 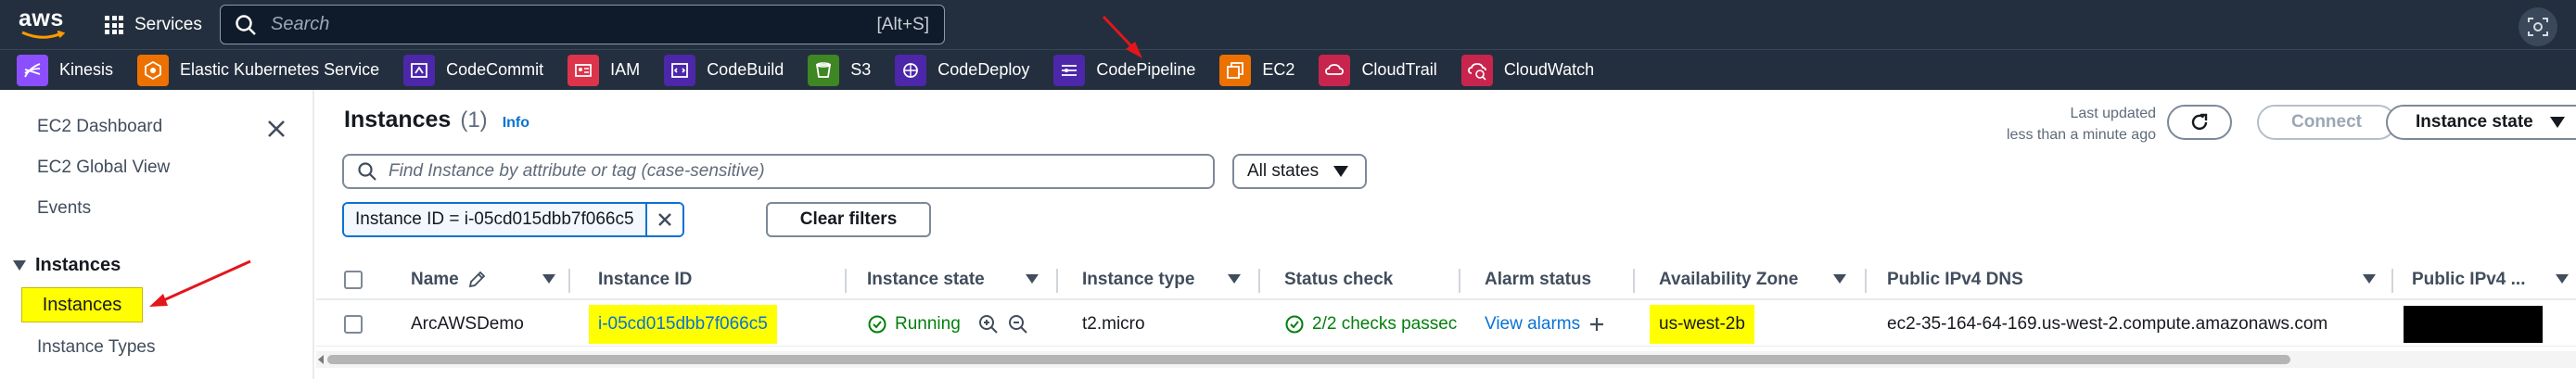 What do you see at coordinates (1257, 70) in the screenshot?
I see `favorite-ec2: EC2` at bounding box center [1257, 70].